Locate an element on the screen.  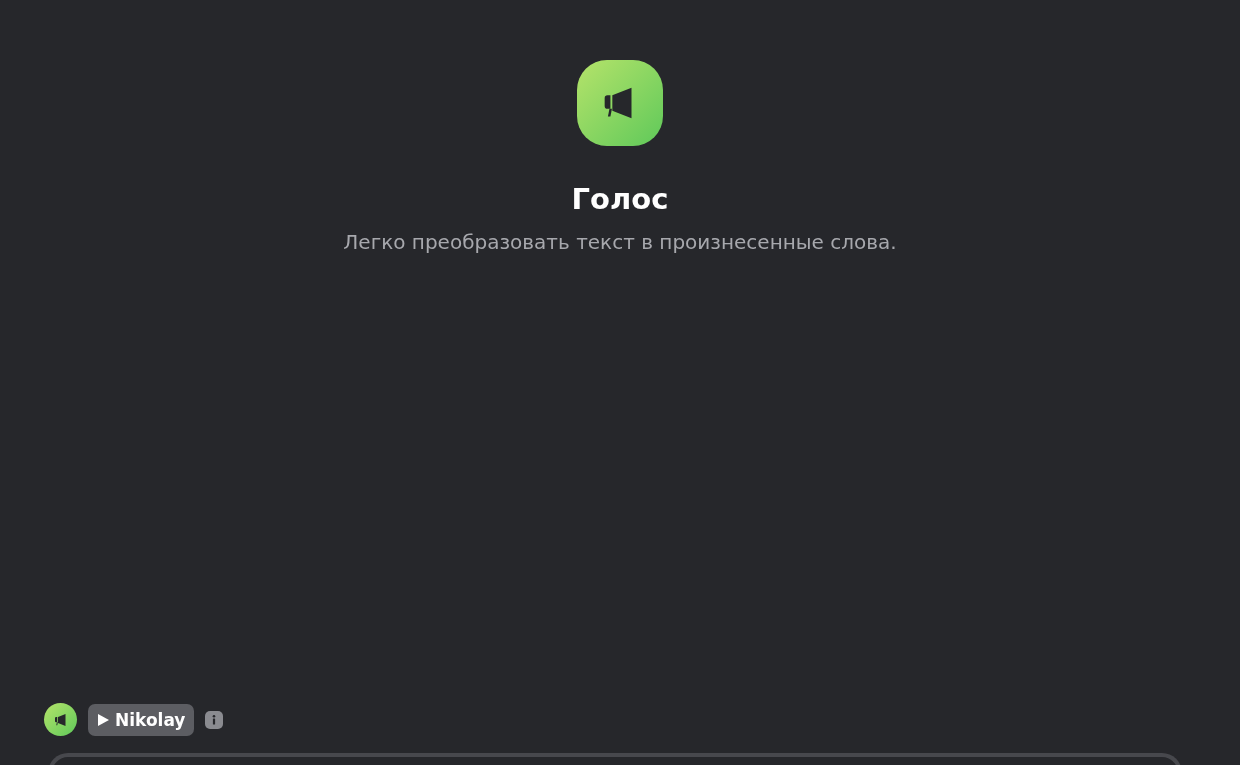
play-icon is located at coordinates (103, 719).